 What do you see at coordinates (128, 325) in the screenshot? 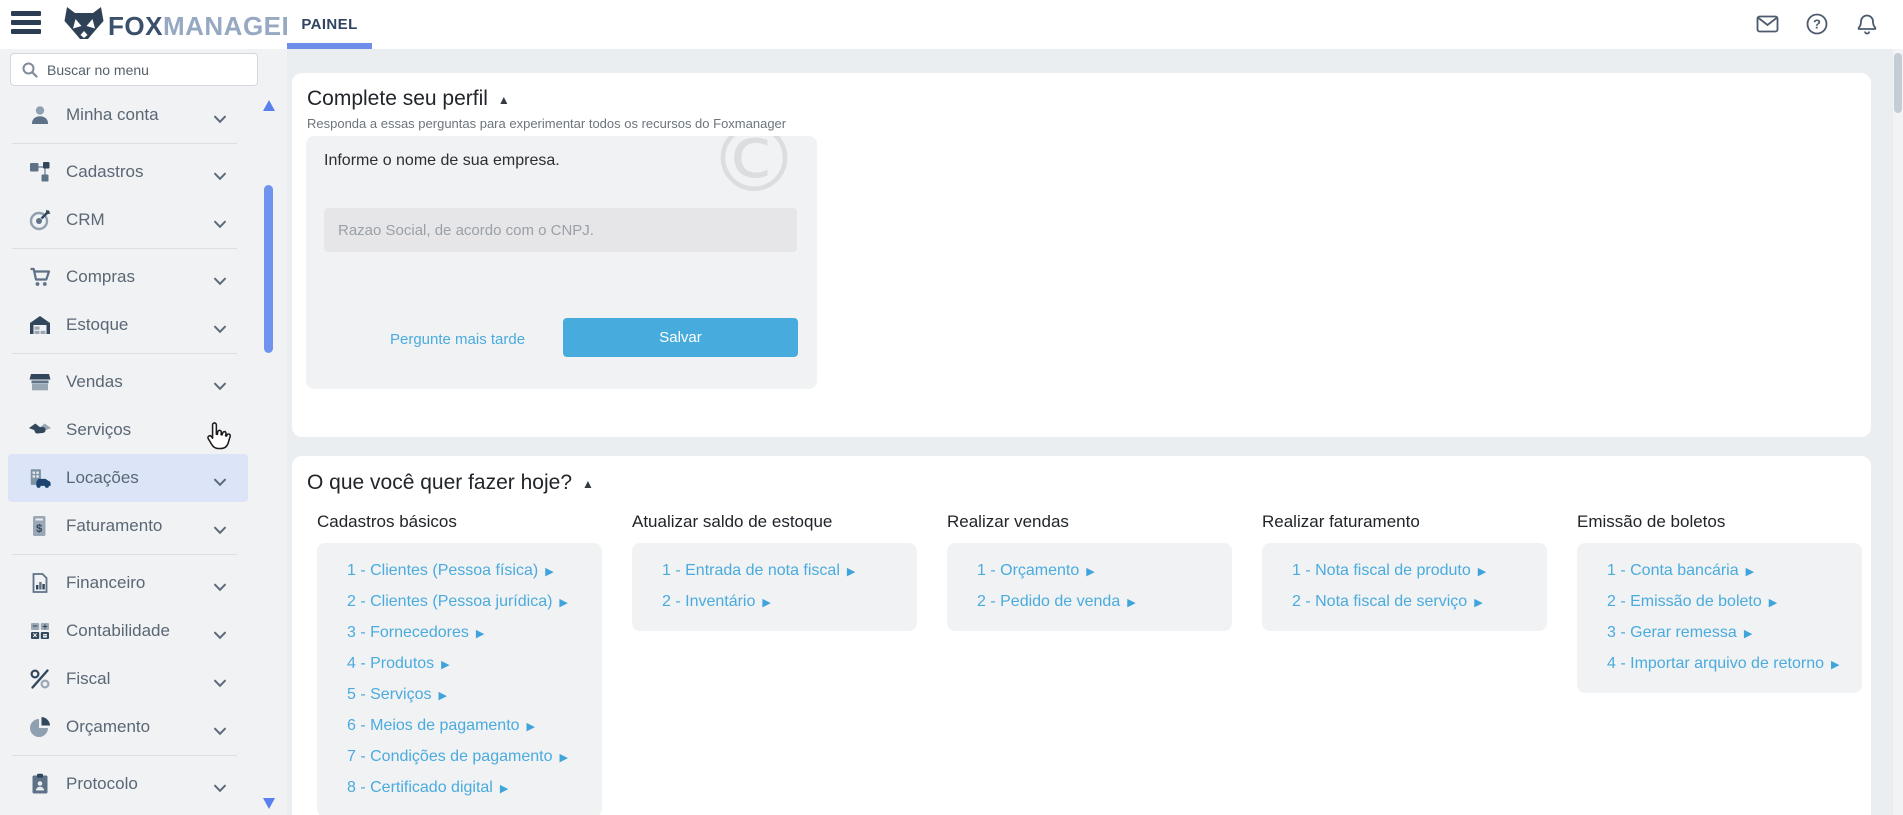
I see `sidebar-item-estoque: Estoque` at bounding box center [128, 325].